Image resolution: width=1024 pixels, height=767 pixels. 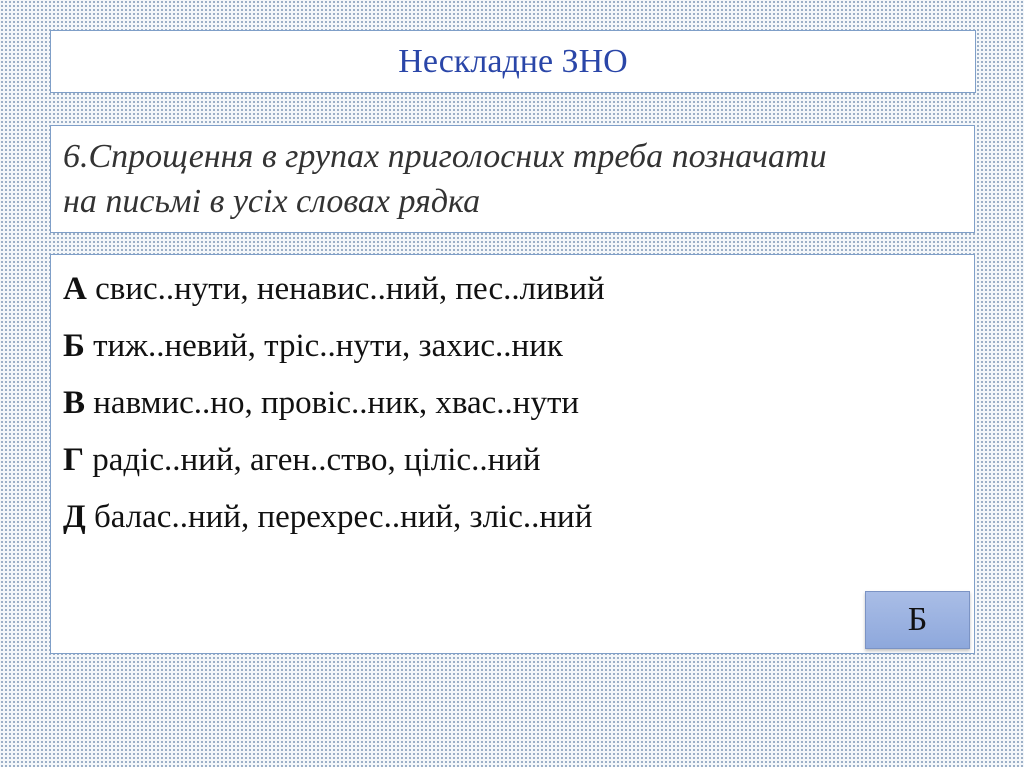 I want to click on option-a: А свис..нути, ненавис..ний, пес..ливий, so click(x=518, y=289).